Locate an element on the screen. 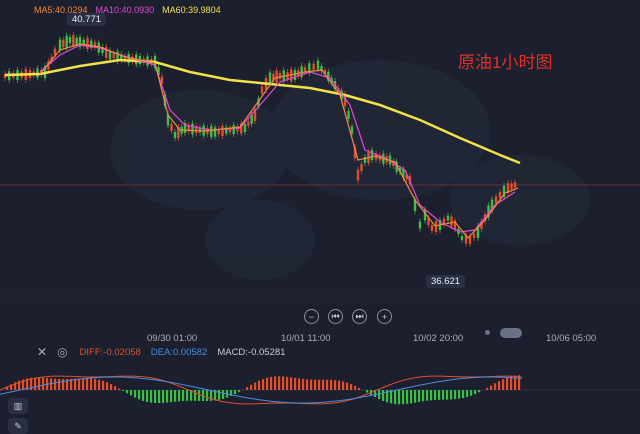  bar-chart-icon: ▥ is located at coordinates (18, 406).